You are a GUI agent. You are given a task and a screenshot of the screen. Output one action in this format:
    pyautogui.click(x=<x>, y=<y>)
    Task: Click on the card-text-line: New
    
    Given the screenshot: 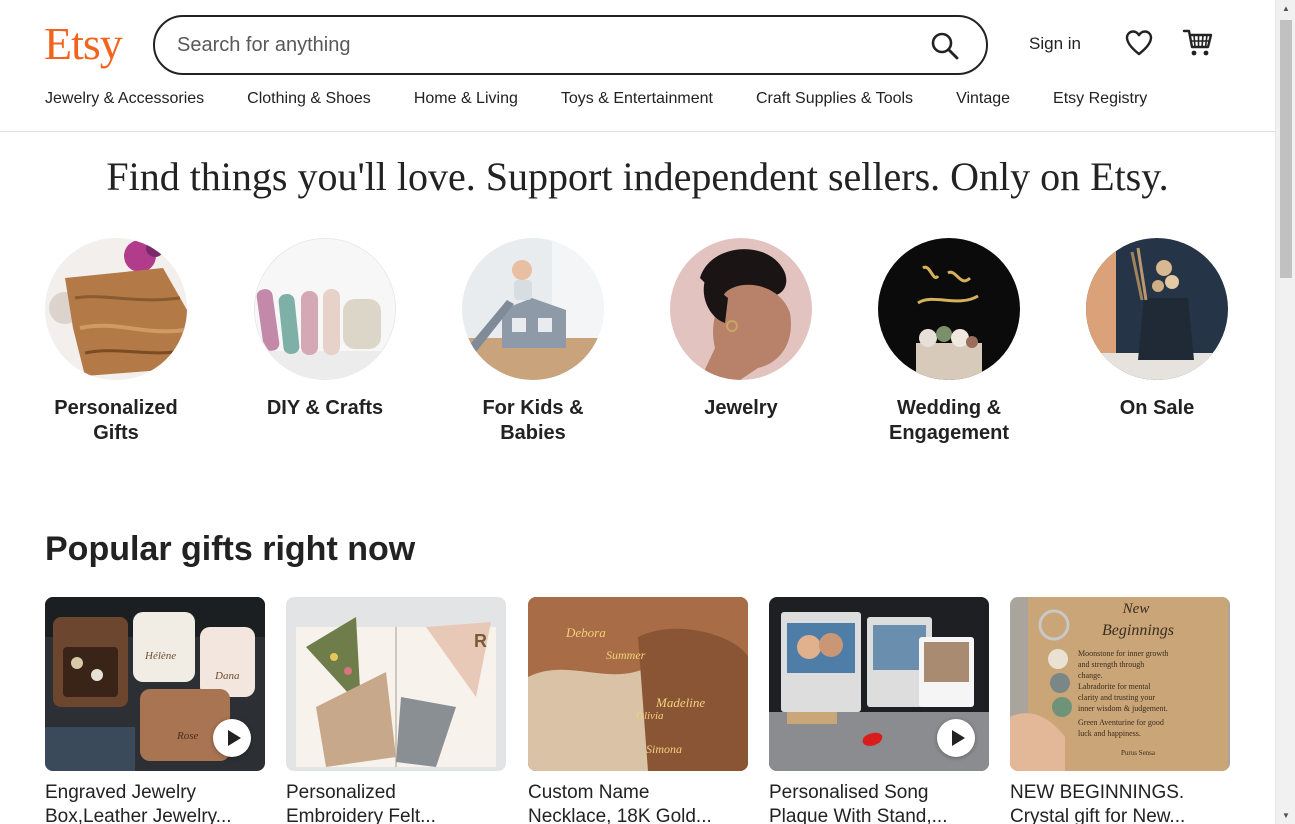 What is the action you would take?
    pyautogui.click(x=1136, y=609)
    